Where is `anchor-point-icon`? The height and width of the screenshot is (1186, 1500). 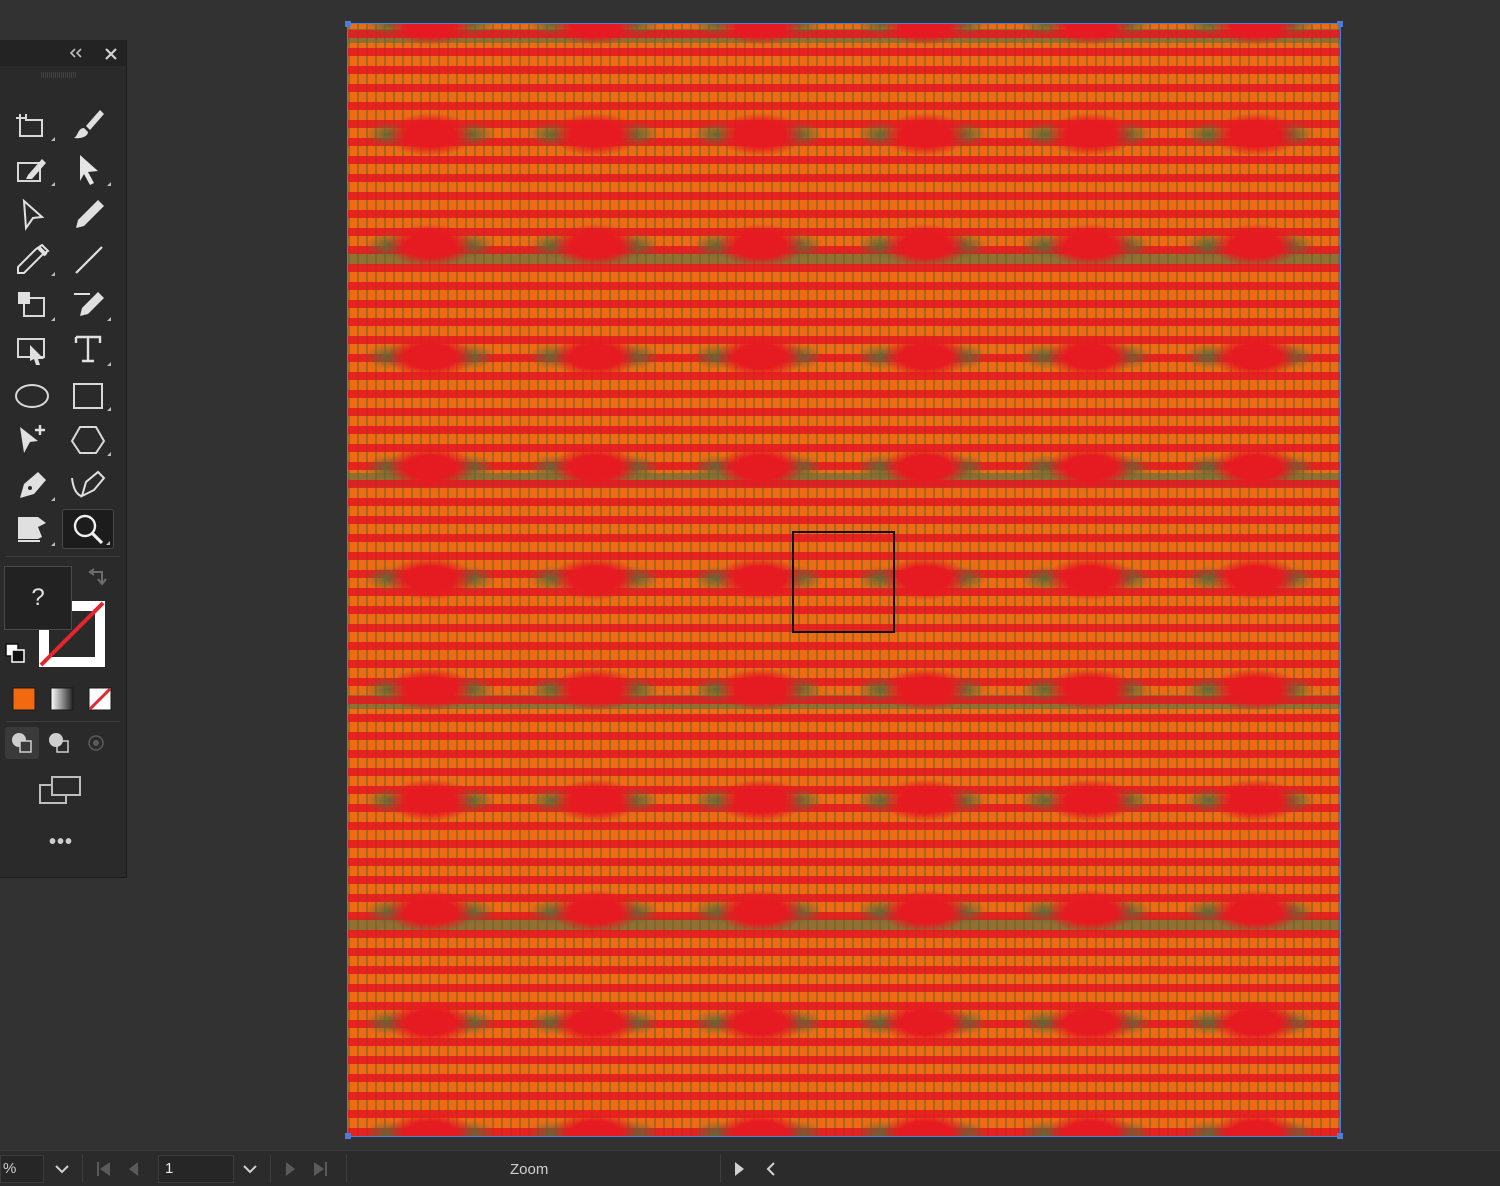
anchor-point-icon is located at coordinates (32, 439).